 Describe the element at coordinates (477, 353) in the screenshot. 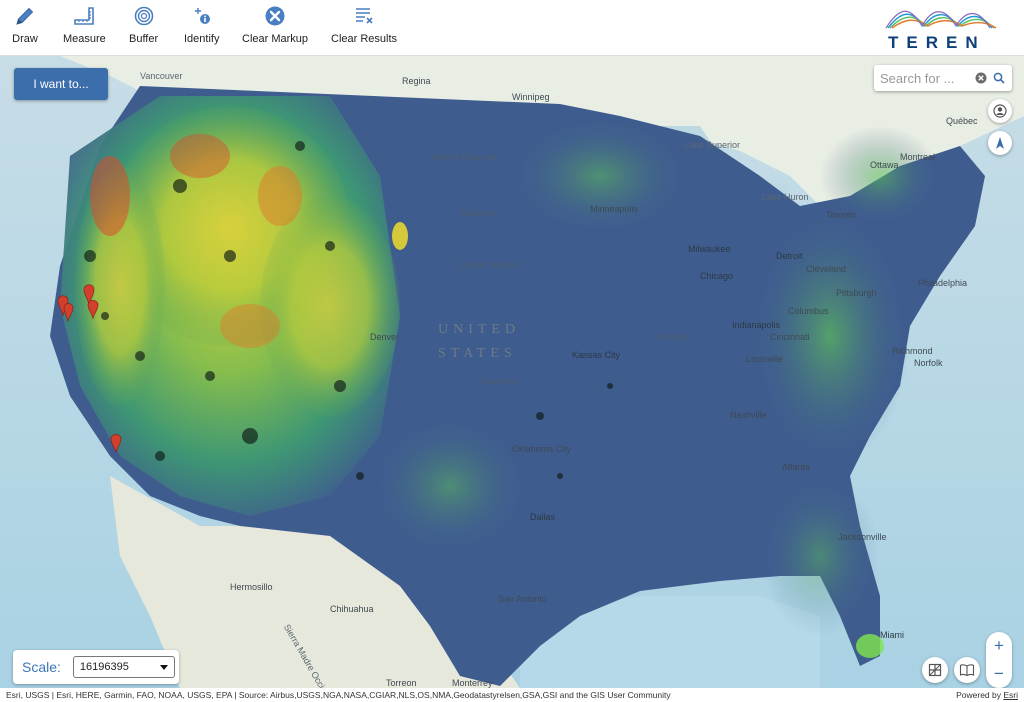

I see `label-country-states: STATES` at that location.